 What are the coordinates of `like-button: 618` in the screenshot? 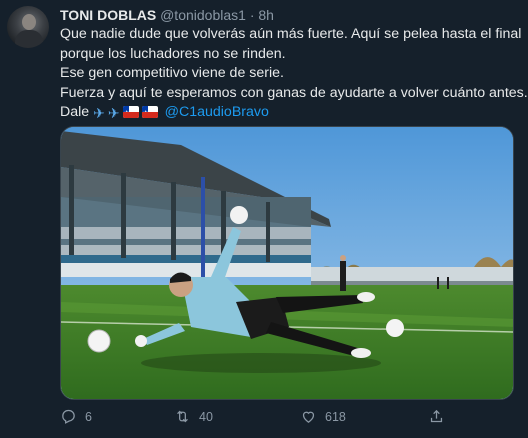 It's located at (323, 416).